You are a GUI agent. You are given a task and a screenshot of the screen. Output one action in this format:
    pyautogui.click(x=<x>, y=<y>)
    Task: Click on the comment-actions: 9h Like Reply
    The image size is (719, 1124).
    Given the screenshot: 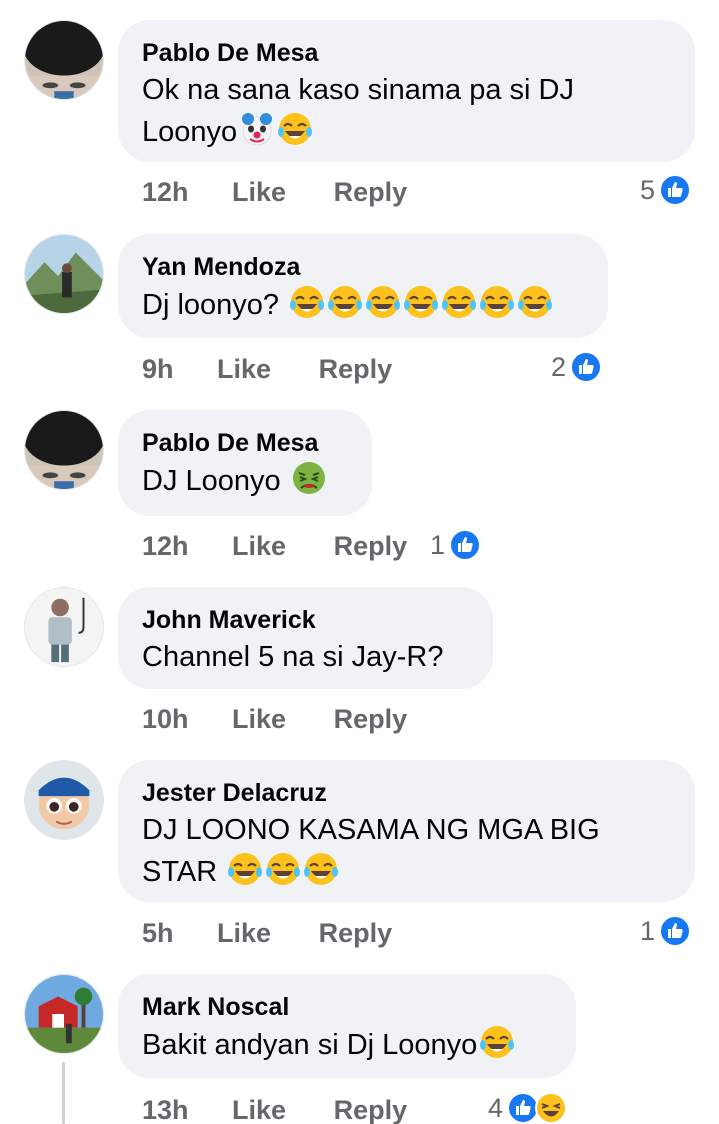 What is the action you would take?
    pyautogui.click(x=267, y=369)
    